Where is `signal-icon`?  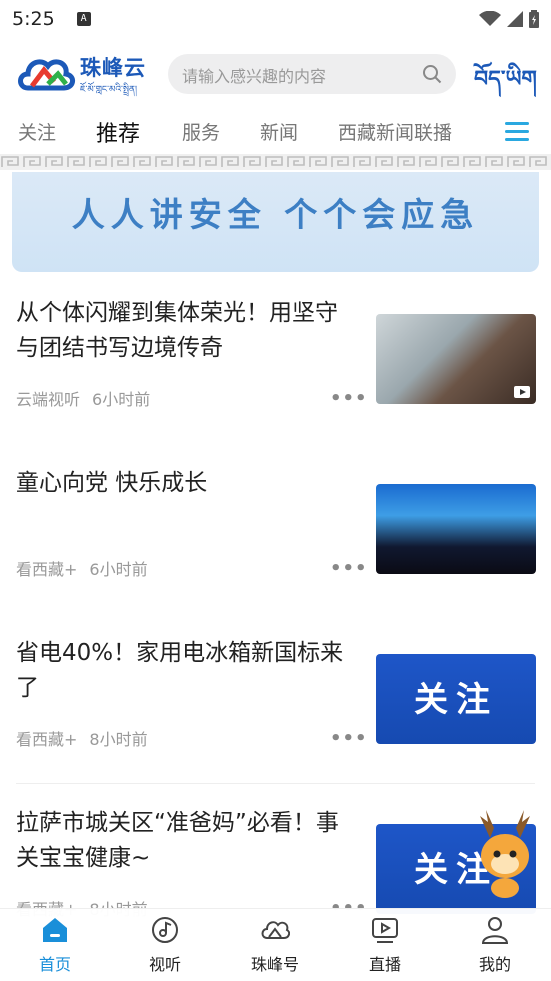 signal-icon is located at coordinates (515, 19).